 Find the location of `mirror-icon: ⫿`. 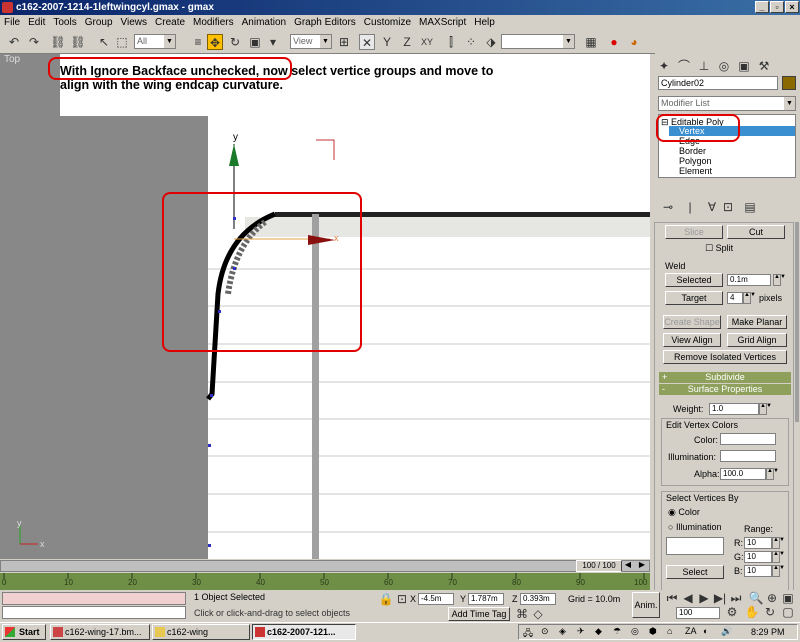

mirror-icon: ⫿ is located at coordinates (451, 42).